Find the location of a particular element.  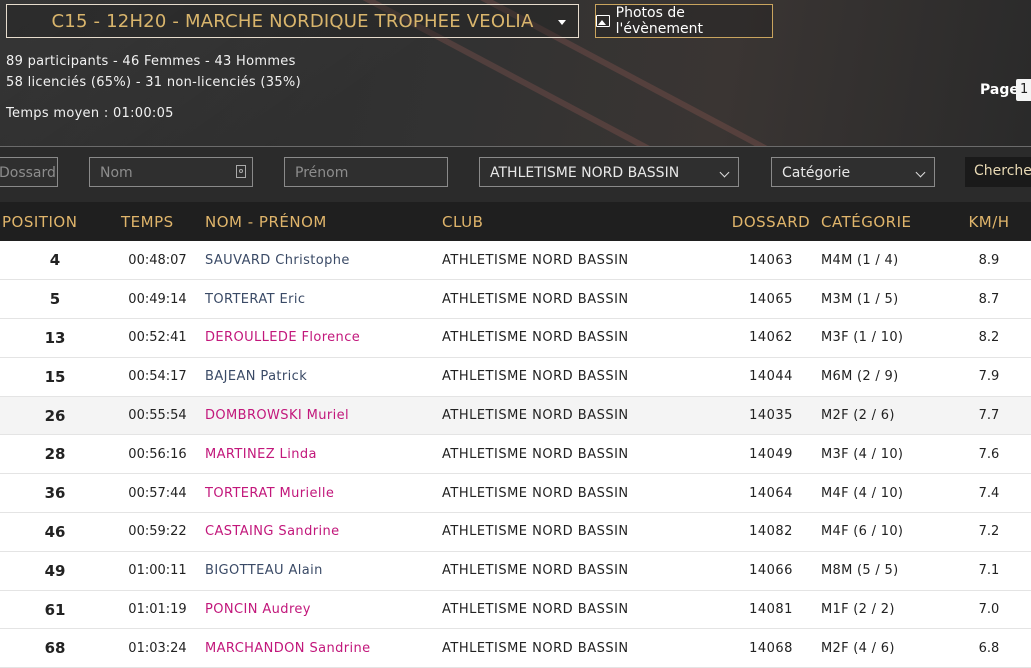

bib-cell: 14068 is located at coordinates (771, 648).